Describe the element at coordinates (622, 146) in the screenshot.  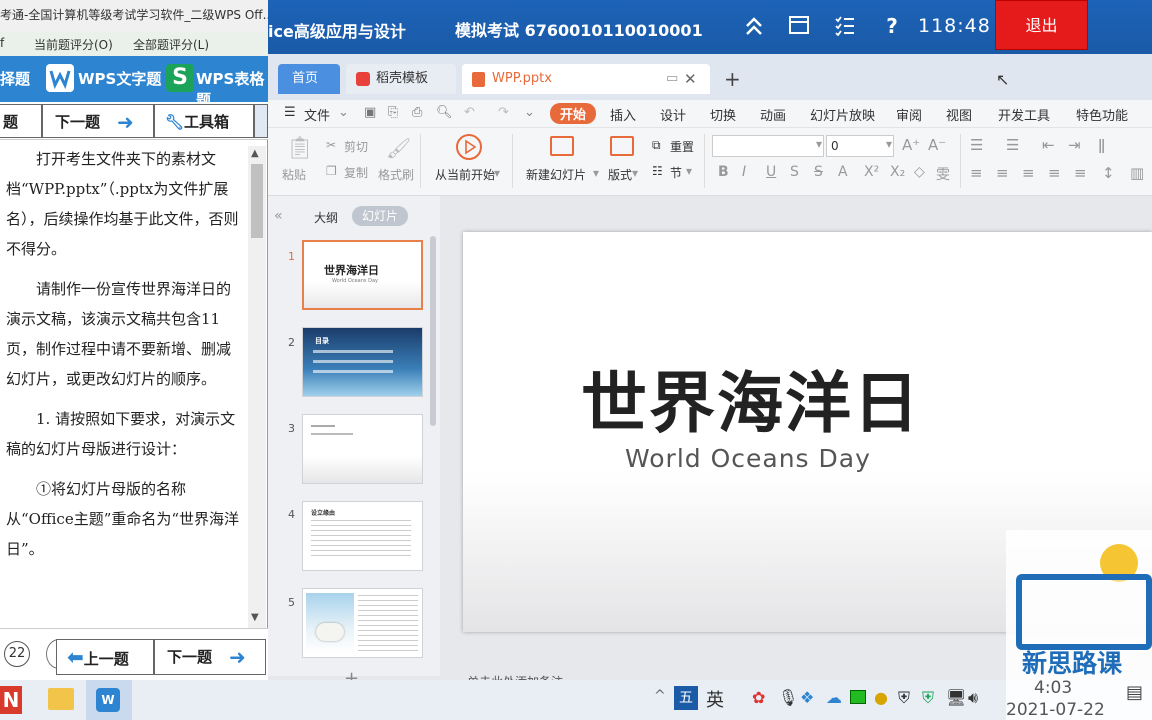
I see `layout-icon` at that location.